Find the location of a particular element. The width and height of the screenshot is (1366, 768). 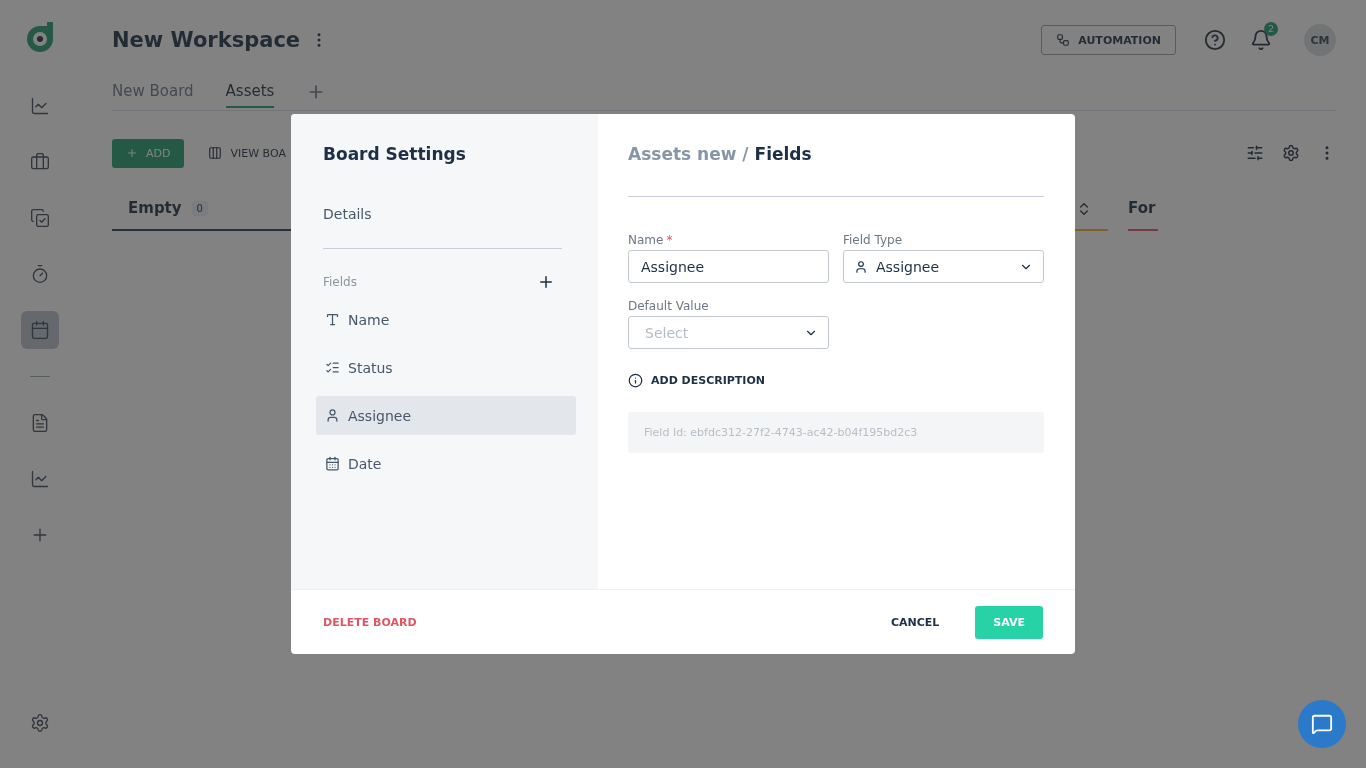

field-name: Date is located at coordinates (365, 463).